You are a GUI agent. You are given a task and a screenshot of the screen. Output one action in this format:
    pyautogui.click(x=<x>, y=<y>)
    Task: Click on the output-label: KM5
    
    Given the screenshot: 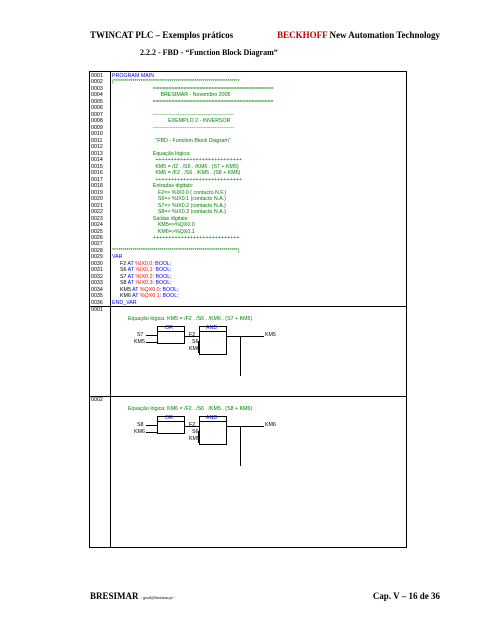 What is the action you would take?
    pyautogui.click(x=270, y=335)
    